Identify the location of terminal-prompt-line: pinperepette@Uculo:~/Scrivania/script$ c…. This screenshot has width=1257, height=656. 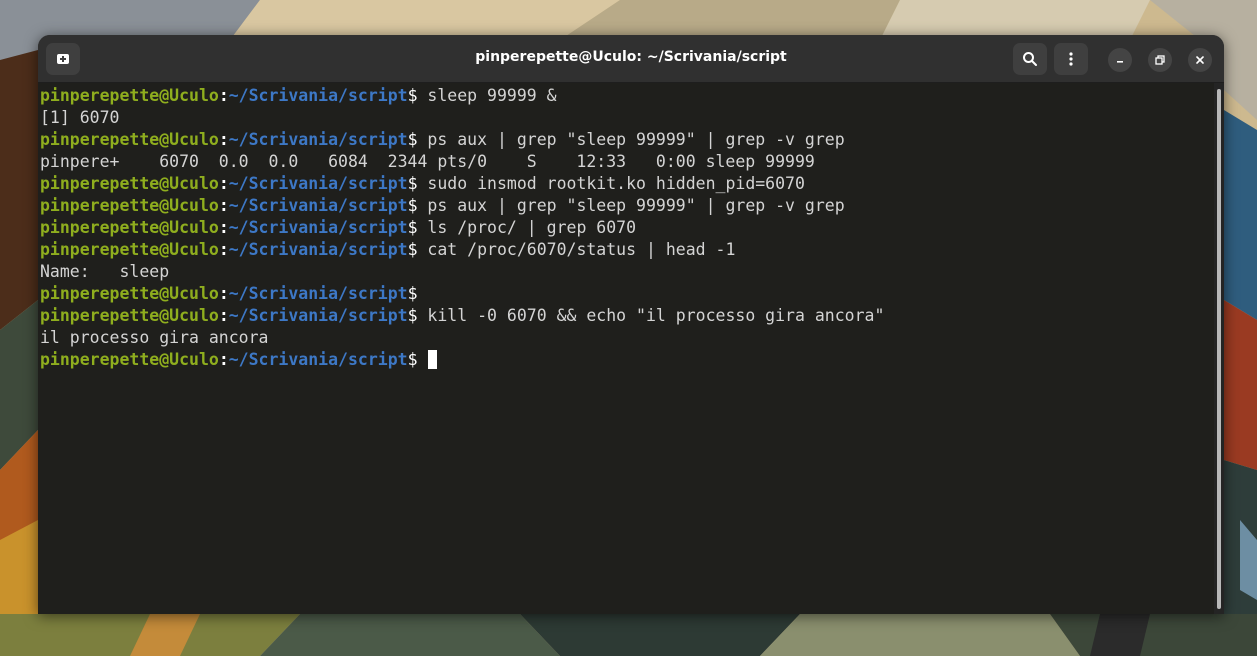
(462, 250).